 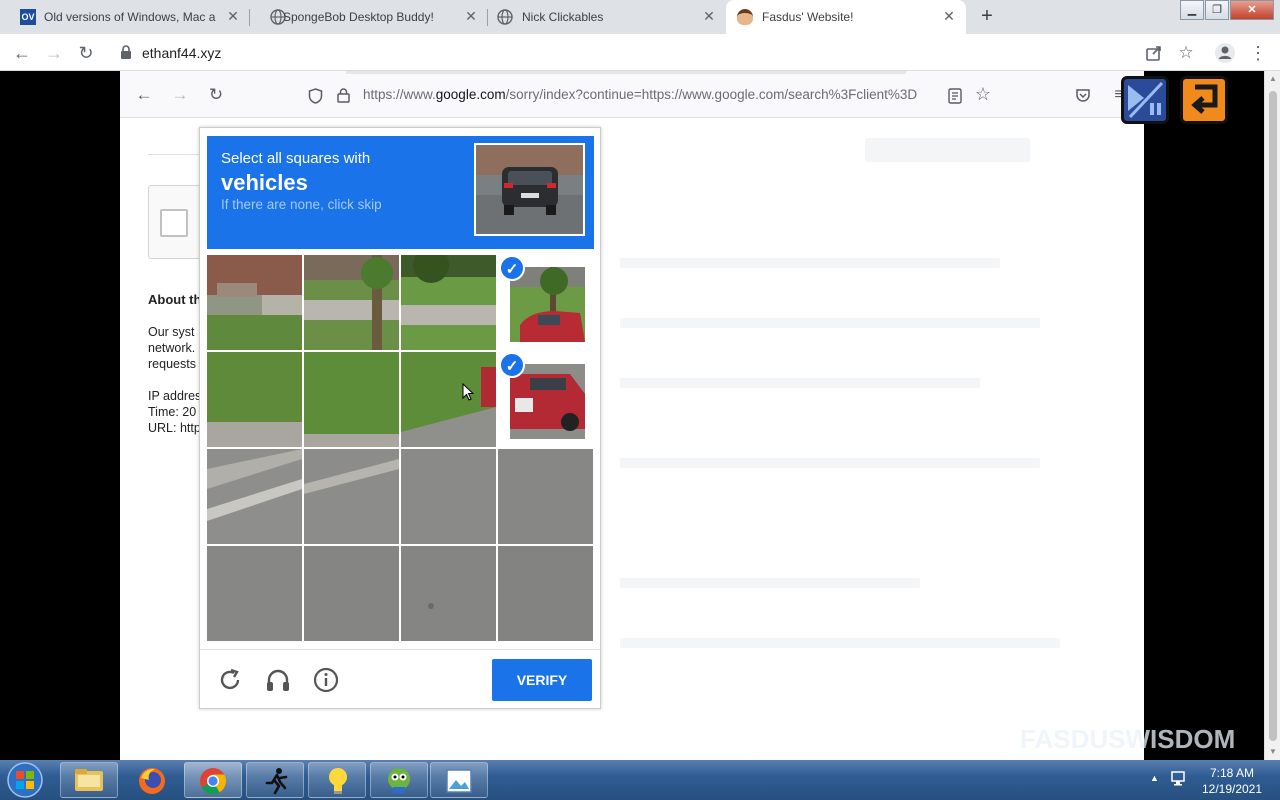 I want to click on reload-button: ↻, so click(x=86, y=53).